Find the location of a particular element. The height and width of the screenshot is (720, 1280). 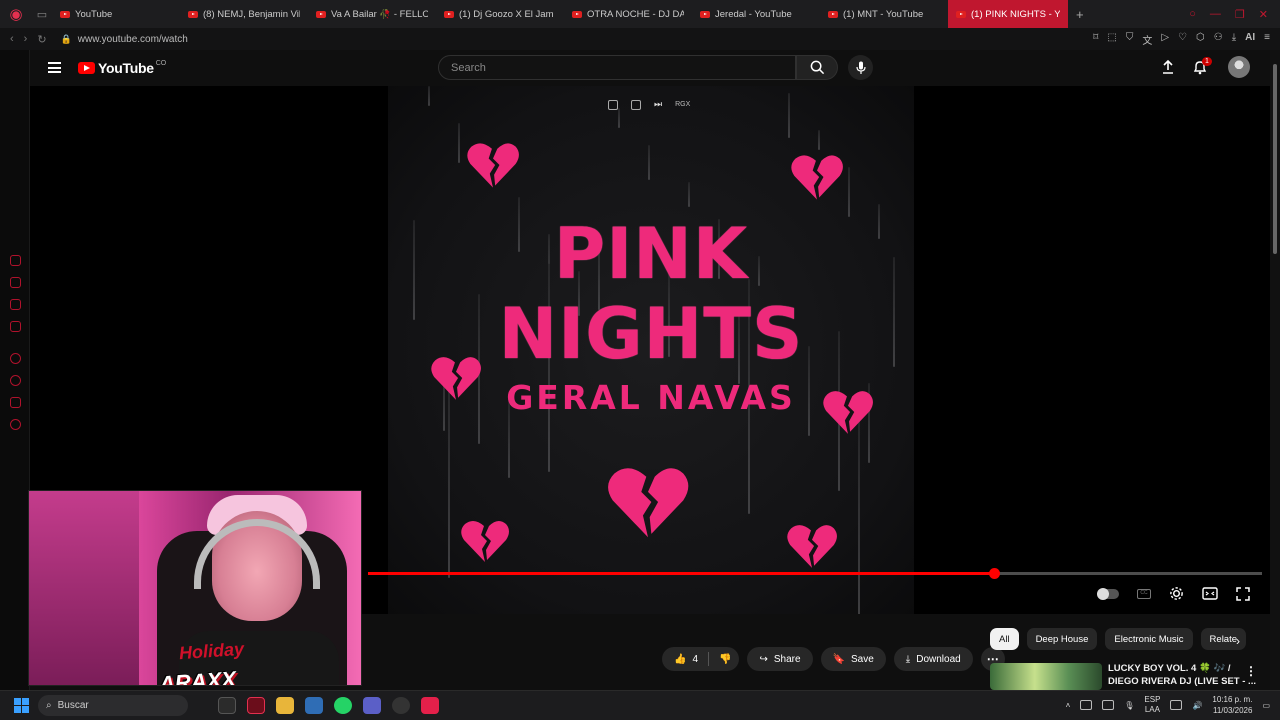

theater-mode-icon is located at coordinates (1210, 593).